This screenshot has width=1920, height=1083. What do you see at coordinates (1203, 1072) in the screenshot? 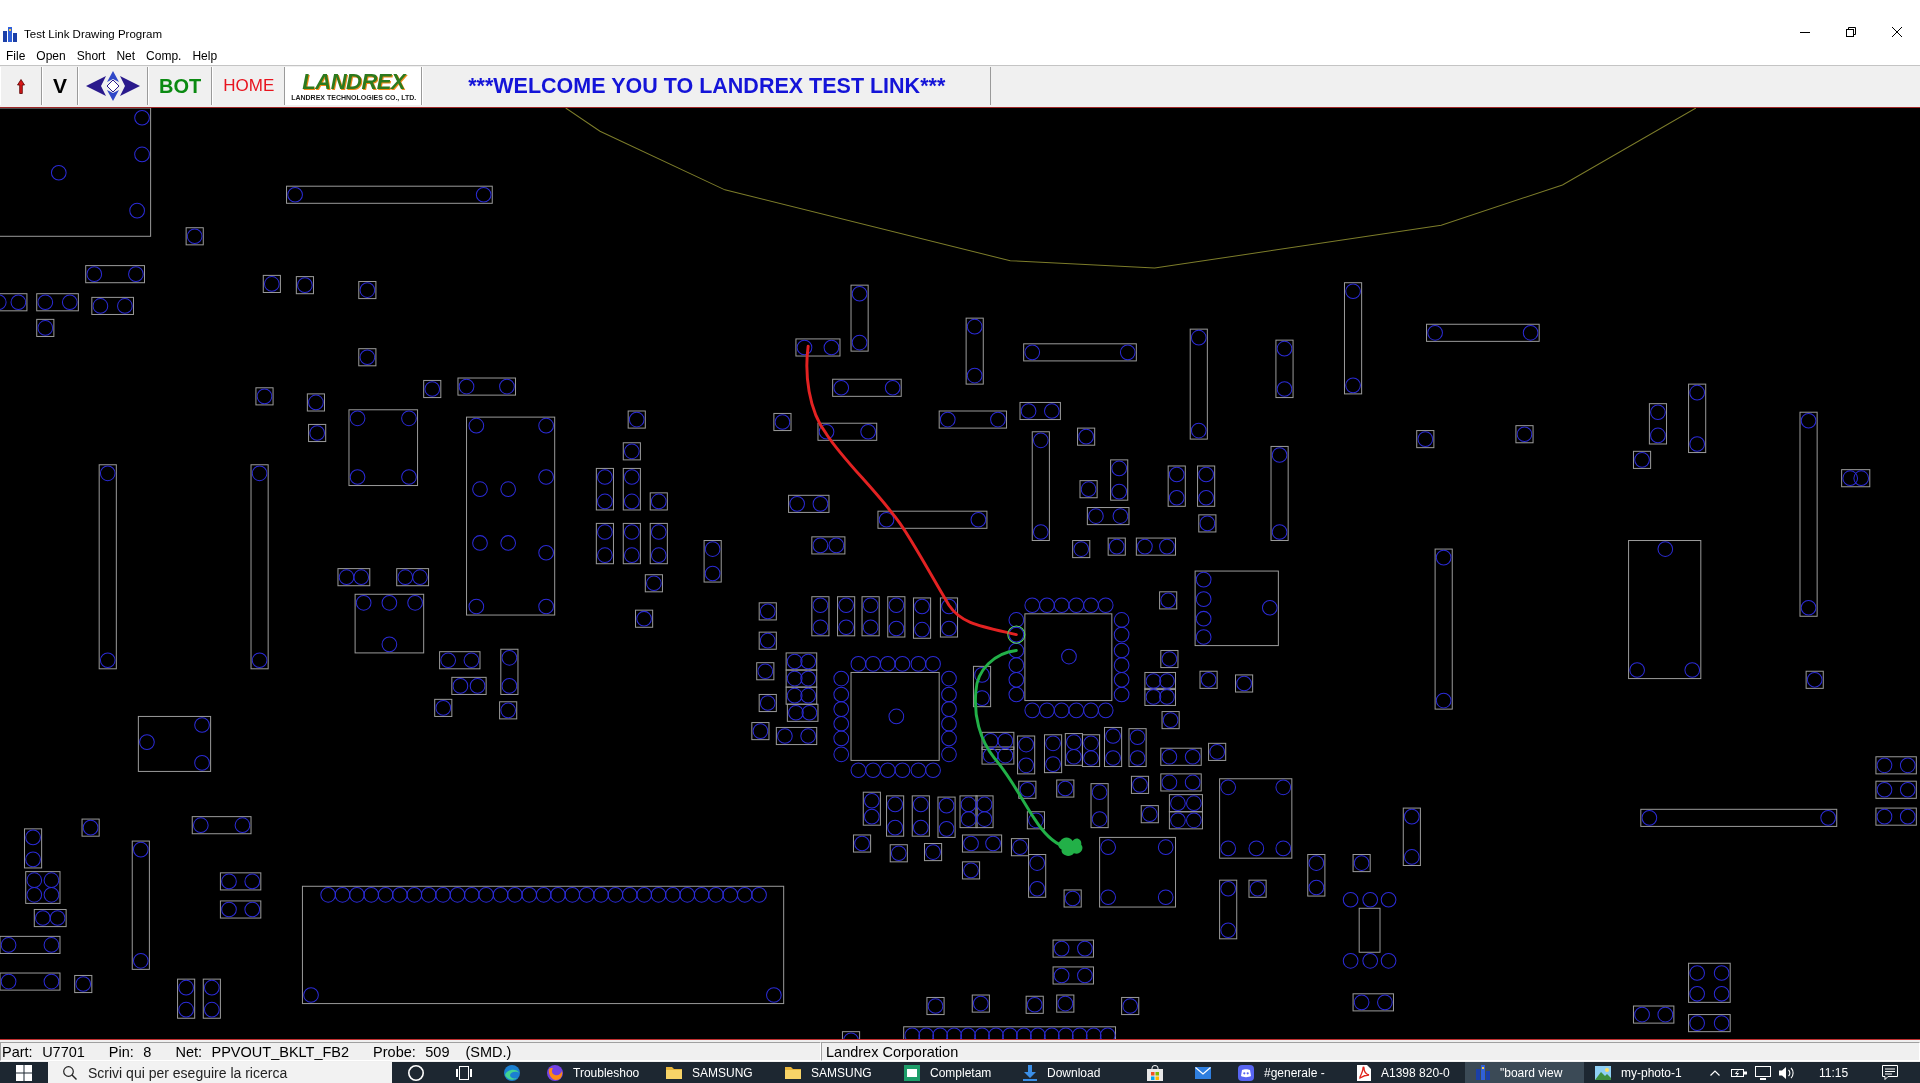
I see `envelope-icon` at bounding box center [1203, 1072].